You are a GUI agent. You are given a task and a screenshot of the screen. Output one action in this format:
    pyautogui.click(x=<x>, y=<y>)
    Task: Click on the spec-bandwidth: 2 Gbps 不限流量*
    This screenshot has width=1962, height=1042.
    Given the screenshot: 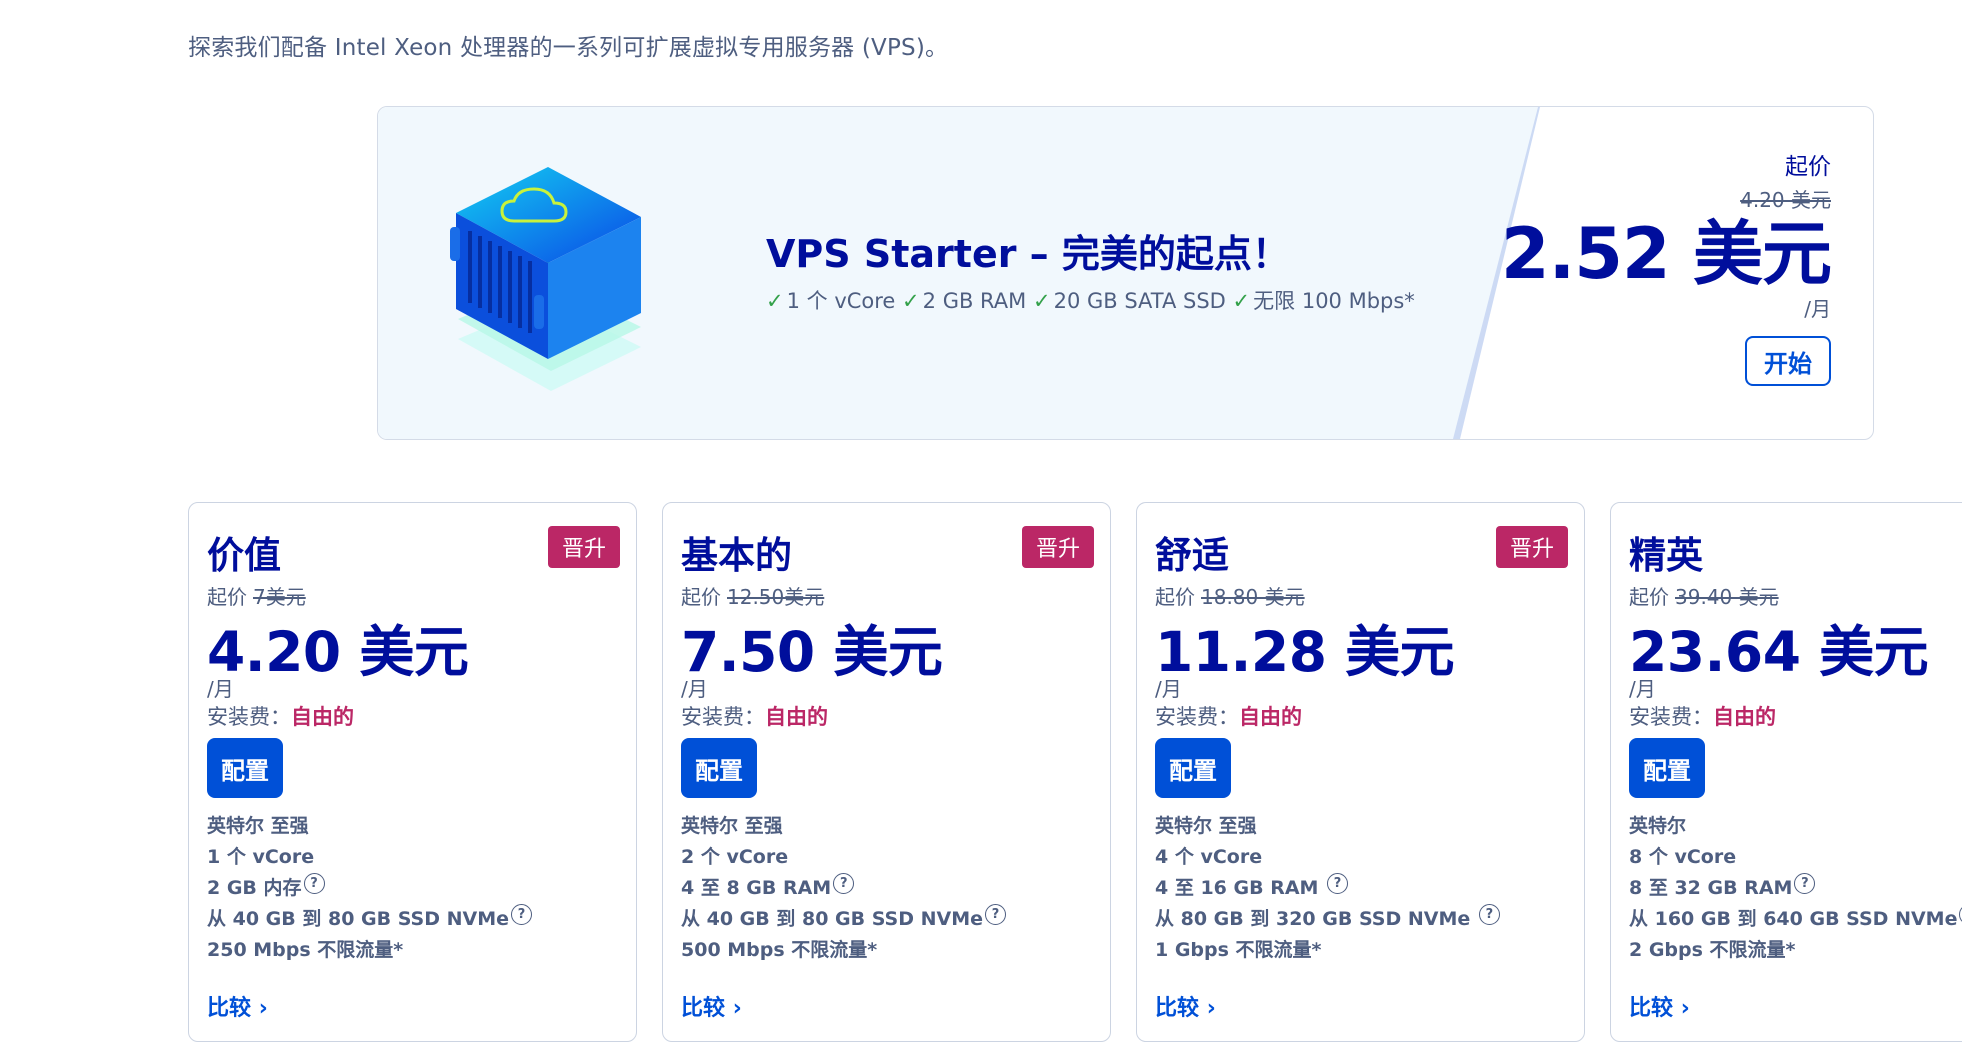 What is the action you would take?
    pyautogui.click(x=1712, y=950)
    